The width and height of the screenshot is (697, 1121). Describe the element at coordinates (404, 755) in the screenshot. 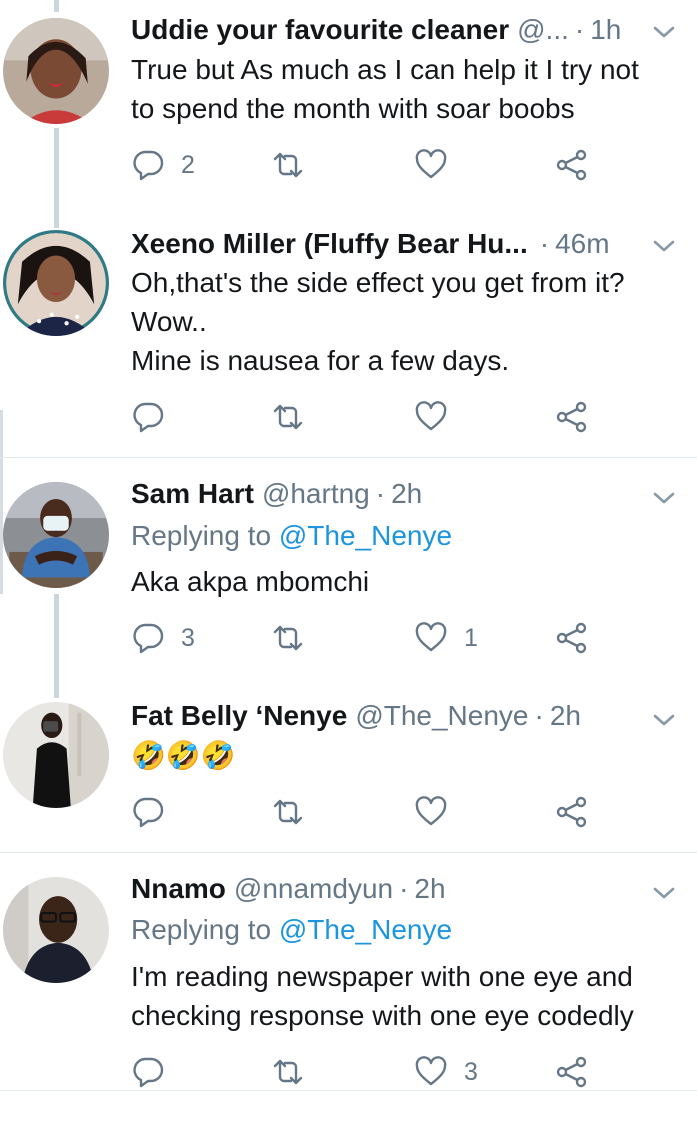

I see `tweet-text: 🤣🤣🤣` at that location.